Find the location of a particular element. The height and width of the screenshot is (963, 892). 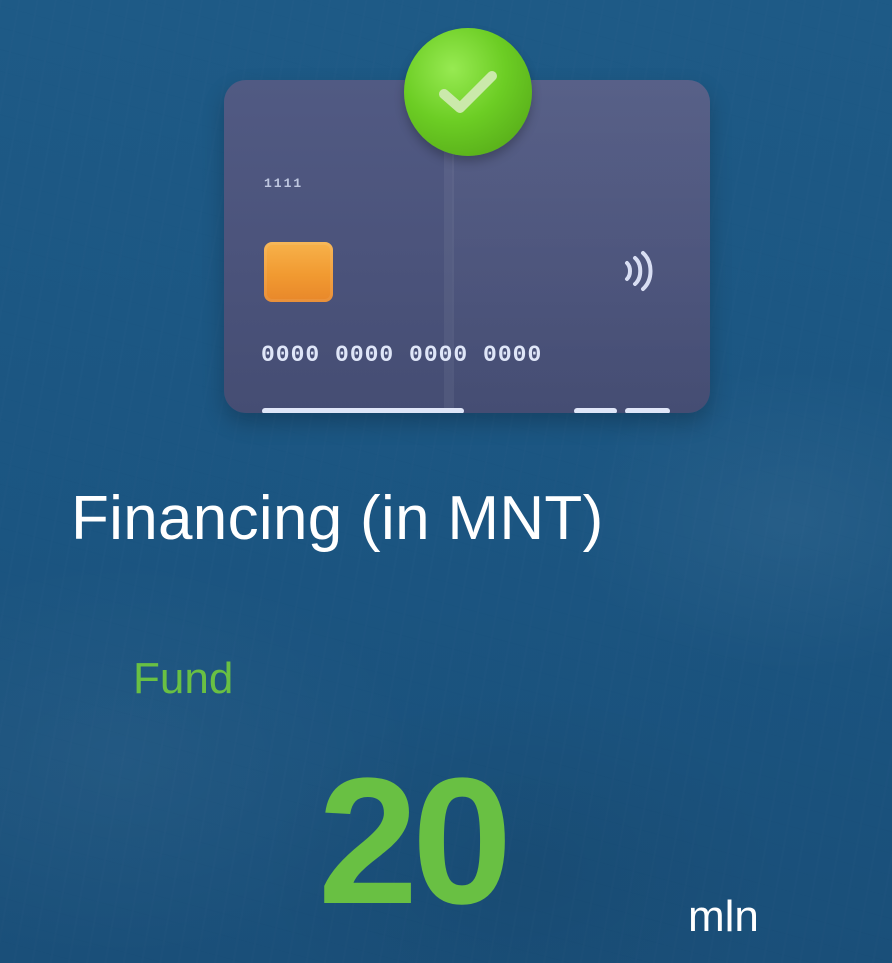

cardholder-line is located at coordinates (363, 410).